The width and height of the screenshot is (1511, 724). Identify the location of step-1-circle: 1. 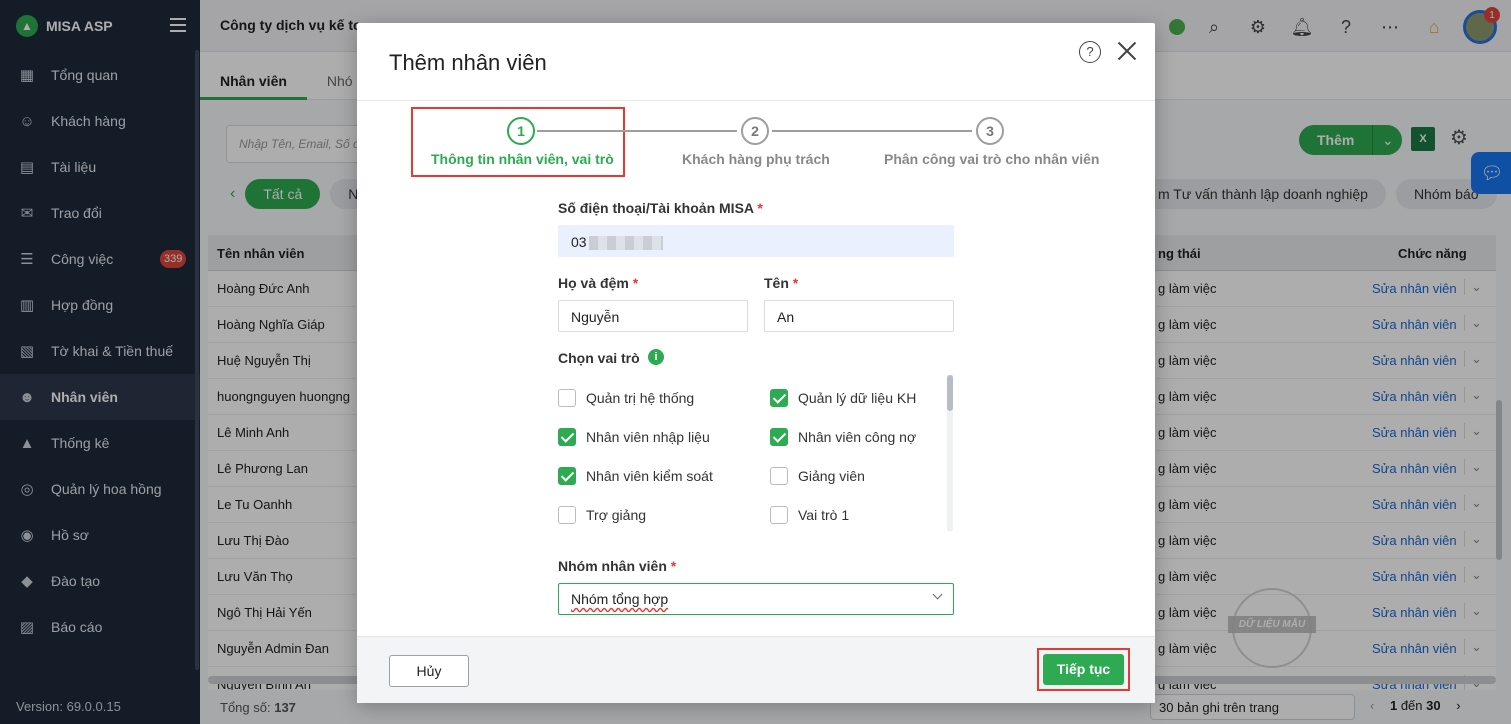
(521, 131).